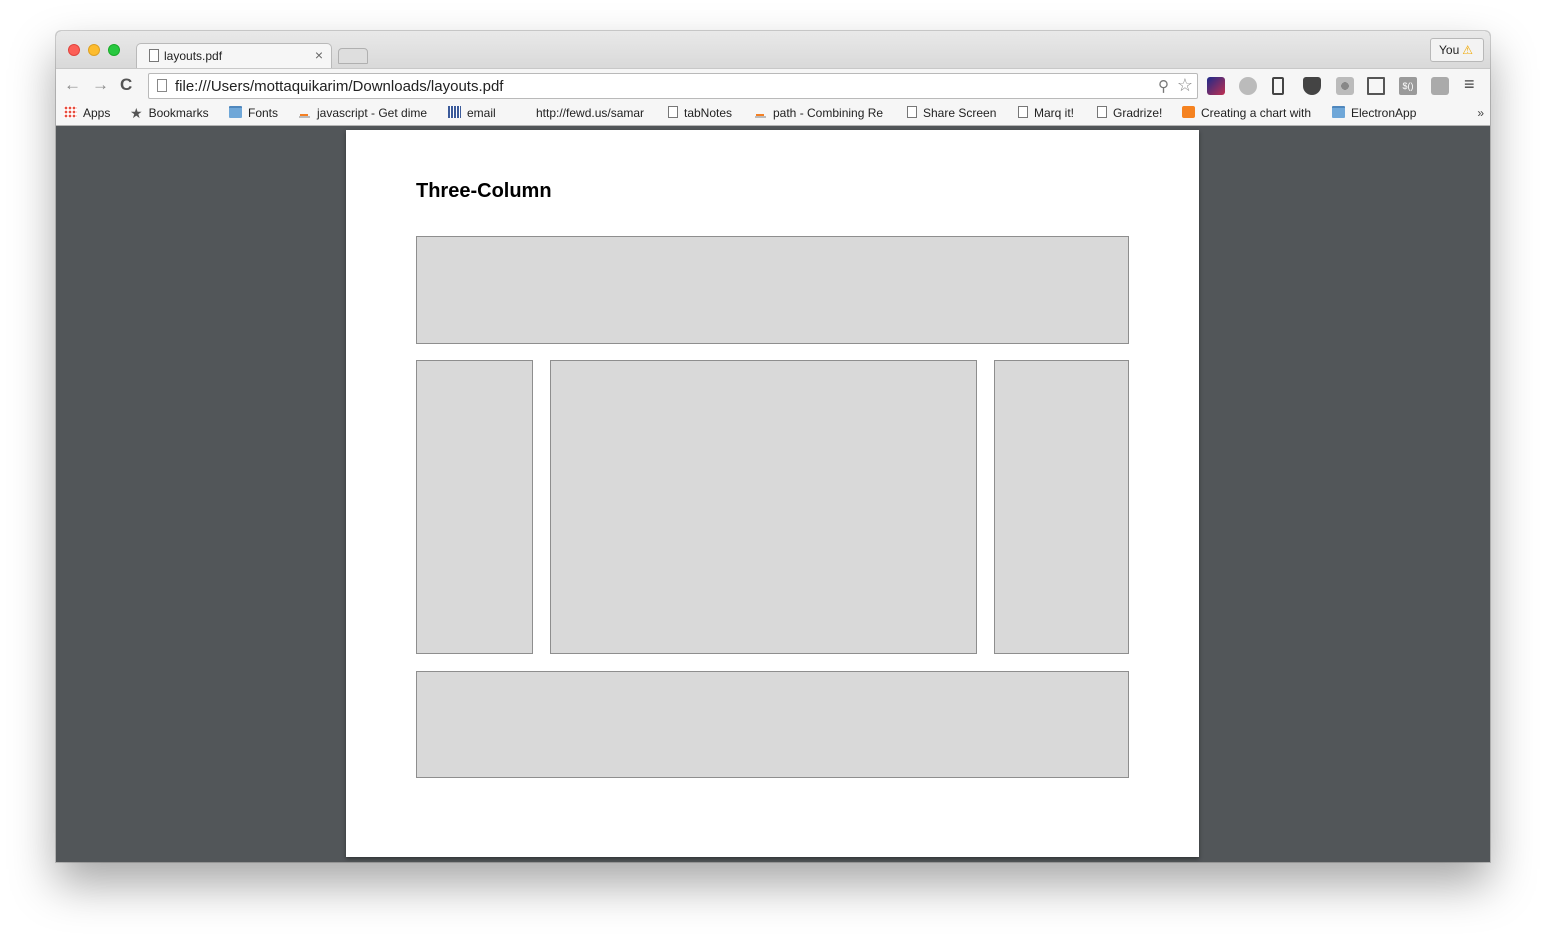  I want to click on star-icon: ★, so click(136, 113).